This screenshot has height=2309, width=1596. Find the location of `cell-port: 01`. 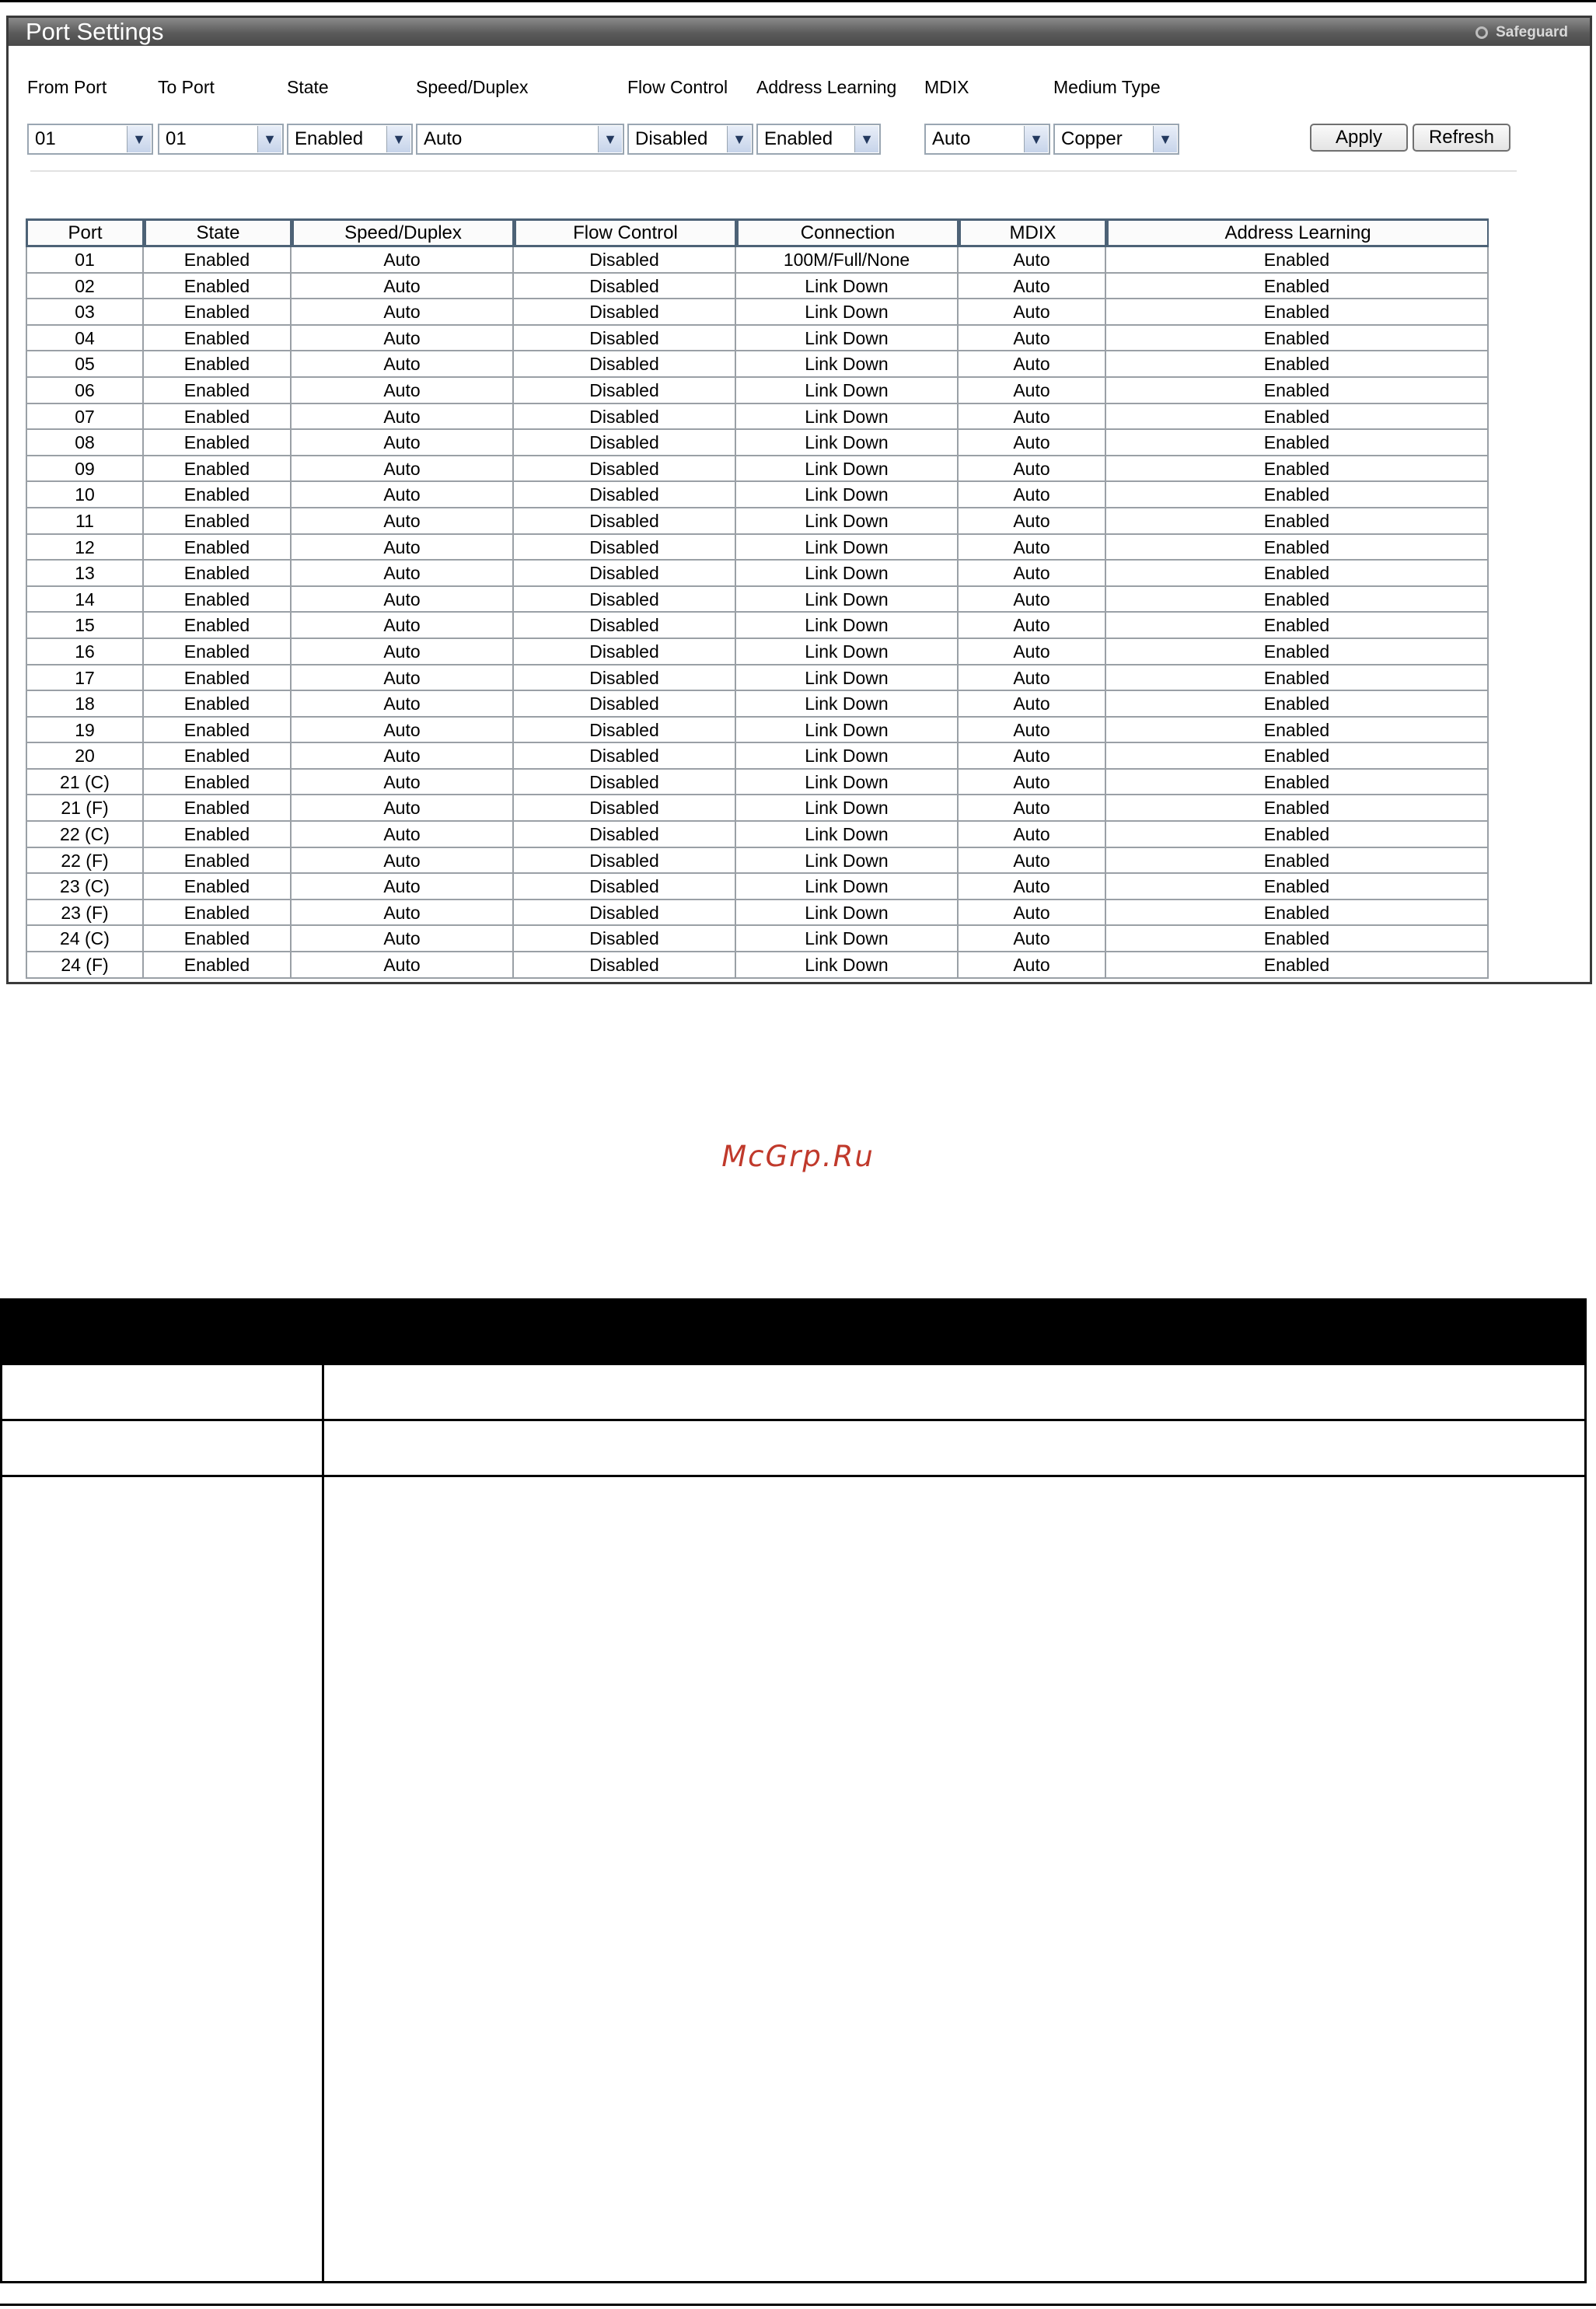

cell-port: 01 is located at coordinates (85, 260).